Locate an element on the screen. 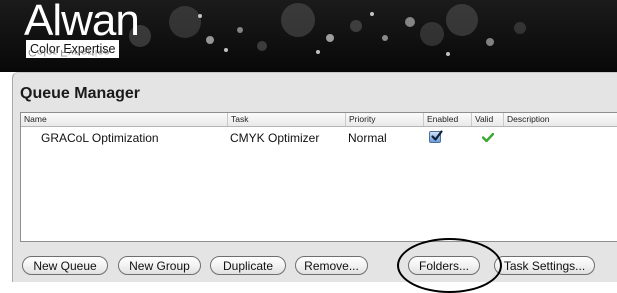 This screenshot has width=617, height=293. column-header-valid: Valid is located at coordinates (487, 119).